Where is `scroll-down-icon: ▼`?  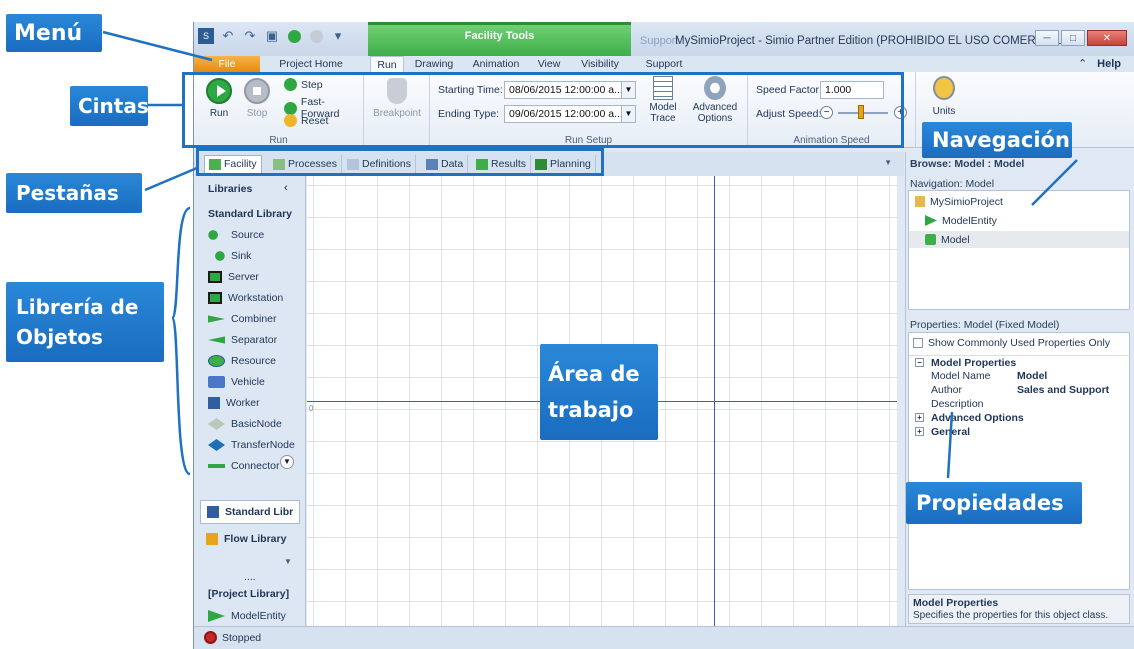
scroll-down-icon: ▼ is located at coordinates (287, 462).